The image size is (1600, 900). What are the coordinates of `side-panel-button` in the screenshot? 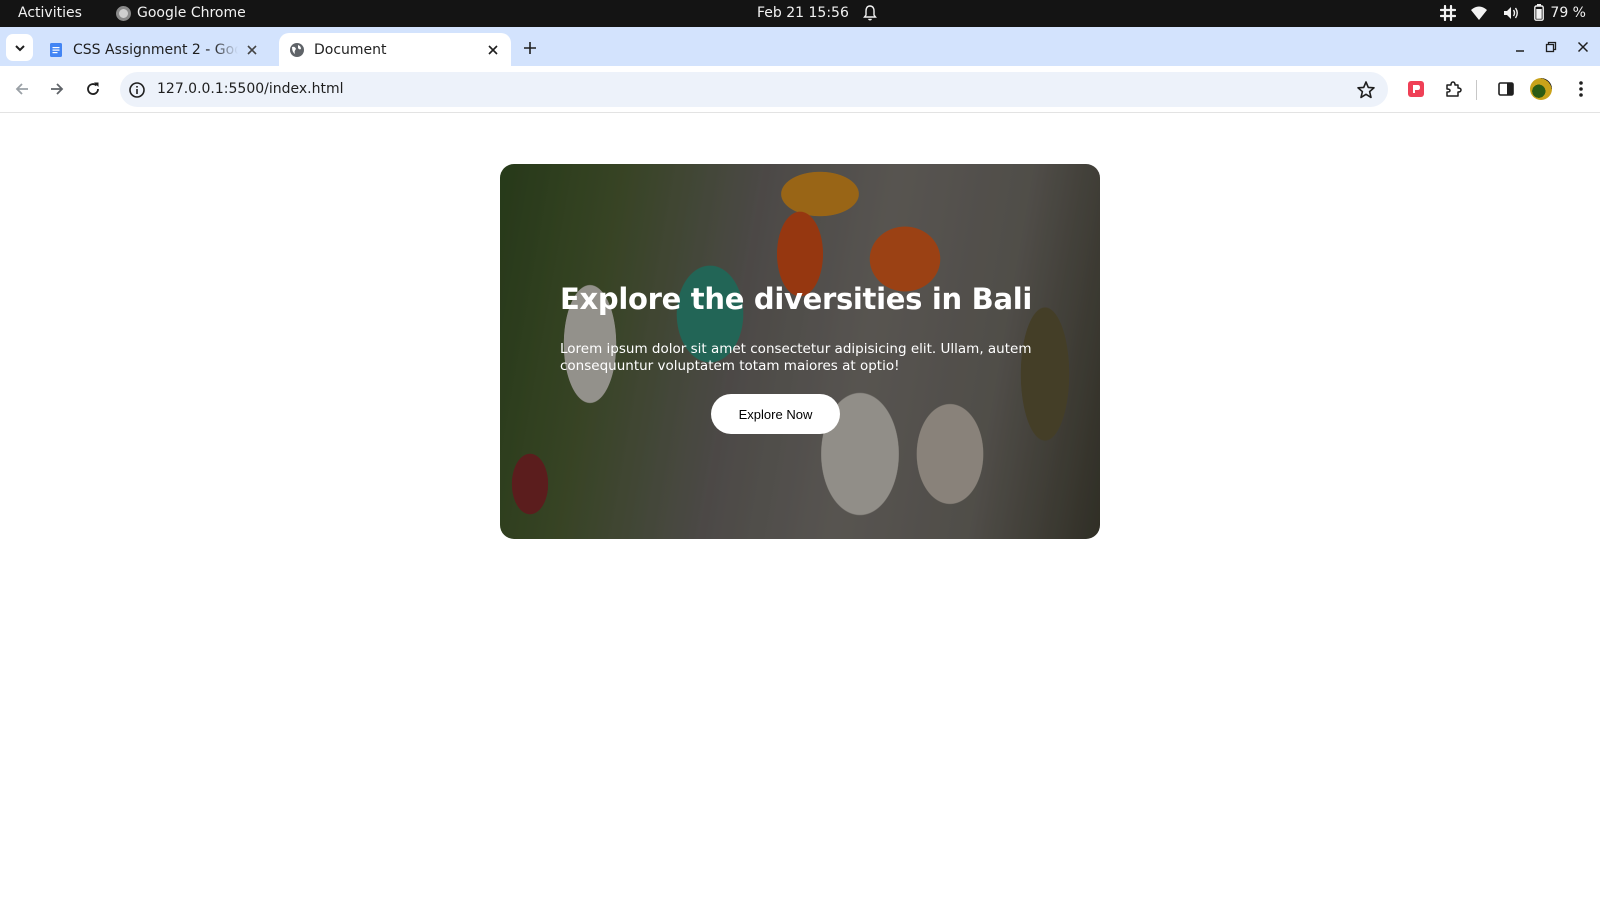 It's located at (1506, 89).